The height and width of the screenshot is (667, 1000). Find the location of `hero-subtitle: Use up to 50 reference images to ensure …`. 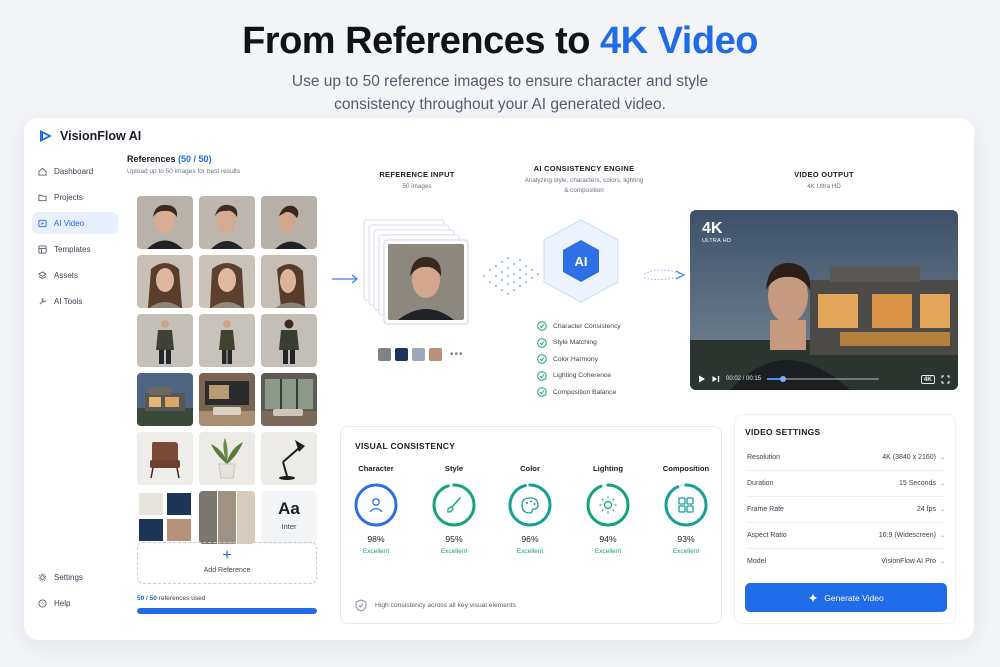

hero-subtitle: Use up to 50 reference images to ensure … is located at coordinates (500, 93).